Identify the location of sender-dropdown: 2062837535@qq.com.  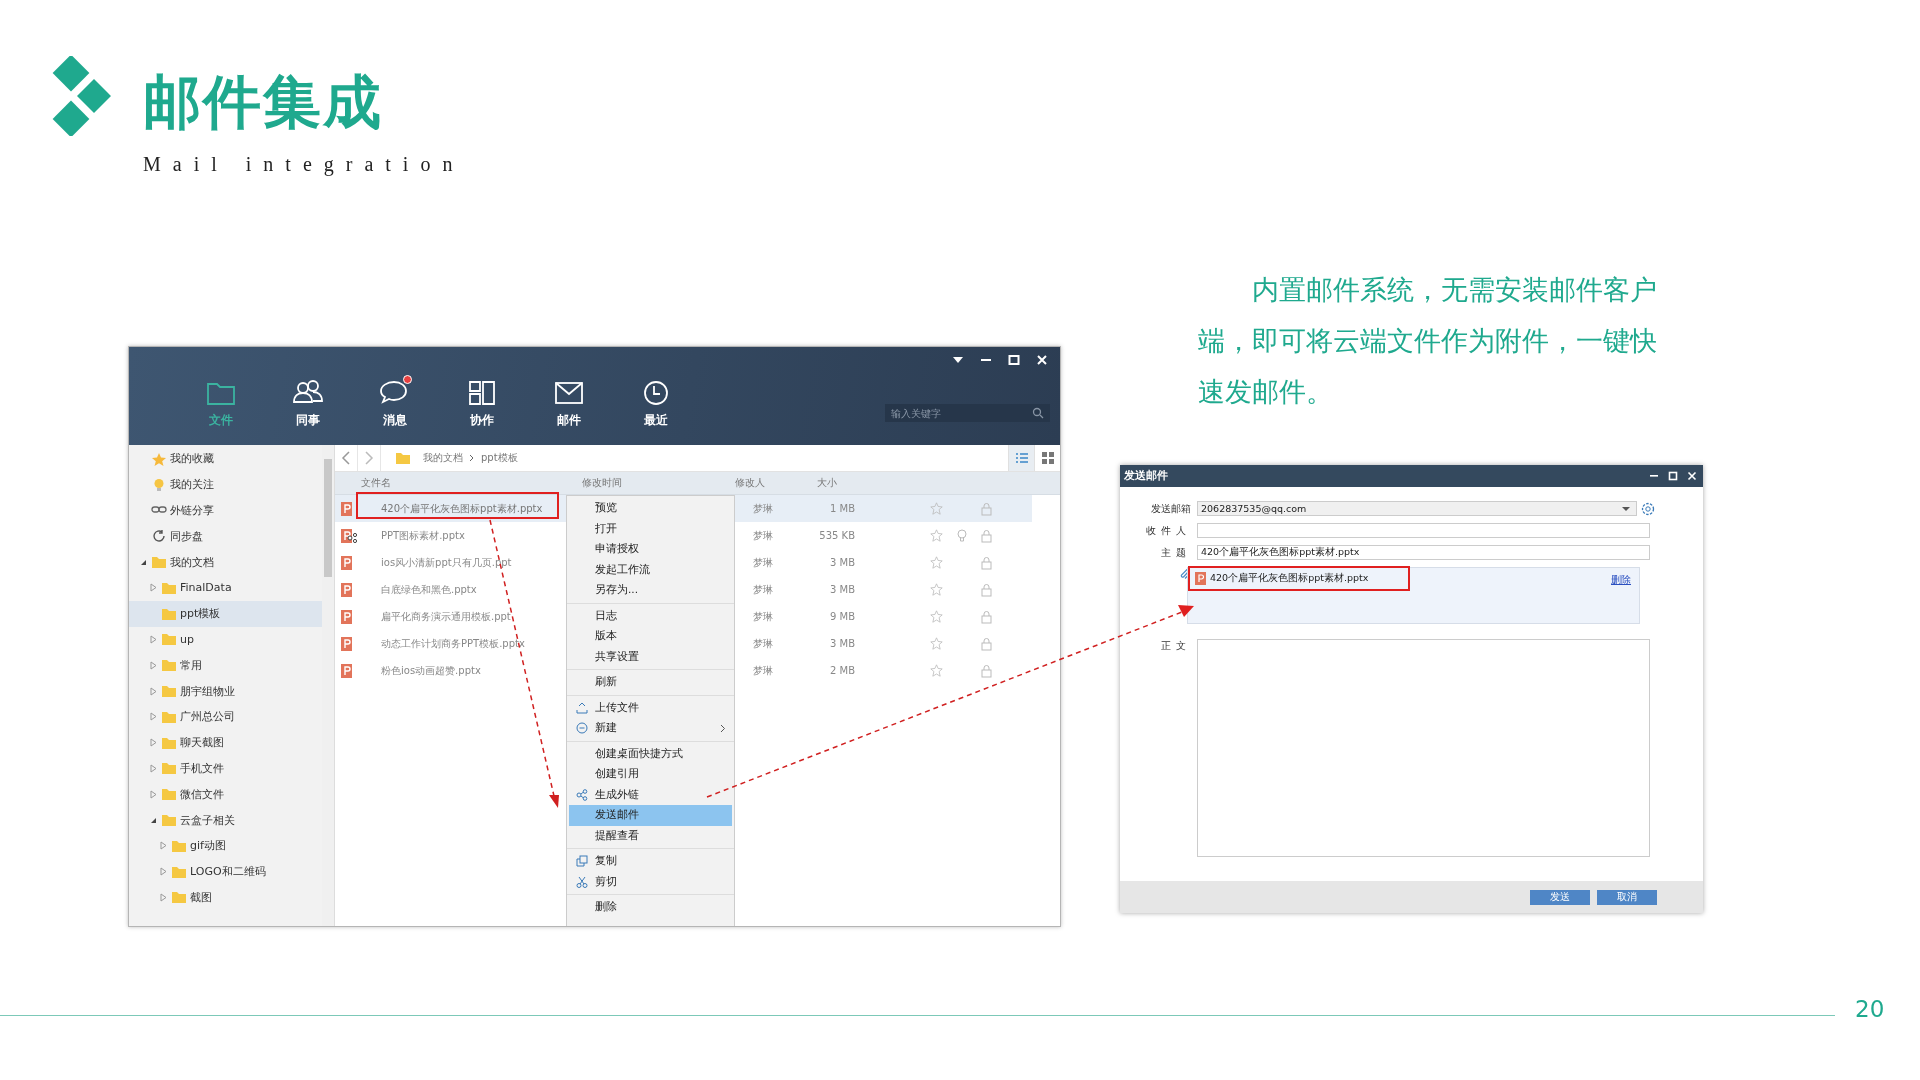
(1417, 508).